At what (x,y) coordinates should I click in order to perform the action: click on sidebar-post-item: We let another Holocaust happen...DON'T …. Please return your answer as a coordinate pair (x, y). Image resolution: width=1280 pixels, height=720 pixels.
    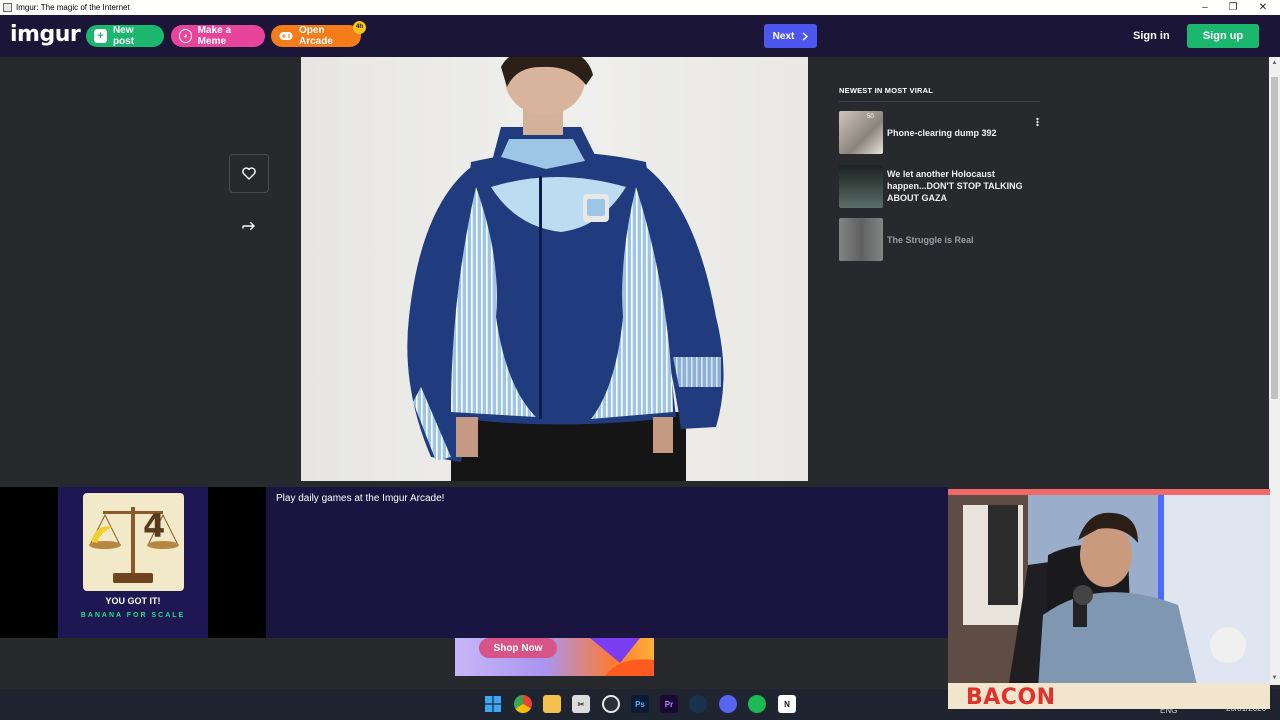
    Looking at the image, I should click on (941, 187).